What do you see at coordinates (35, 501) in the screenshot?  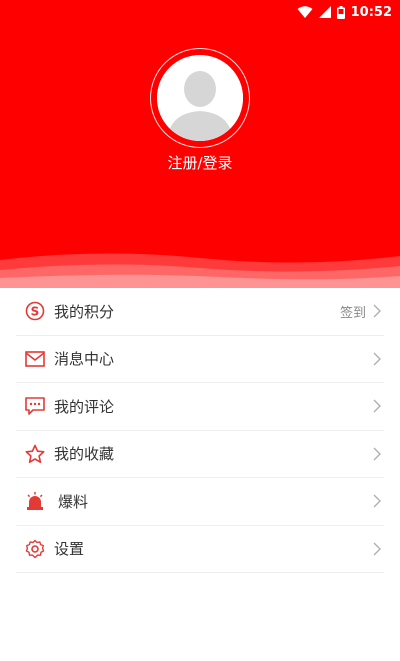 I see `alarm-light-icon` at bounding box center [35, 501].